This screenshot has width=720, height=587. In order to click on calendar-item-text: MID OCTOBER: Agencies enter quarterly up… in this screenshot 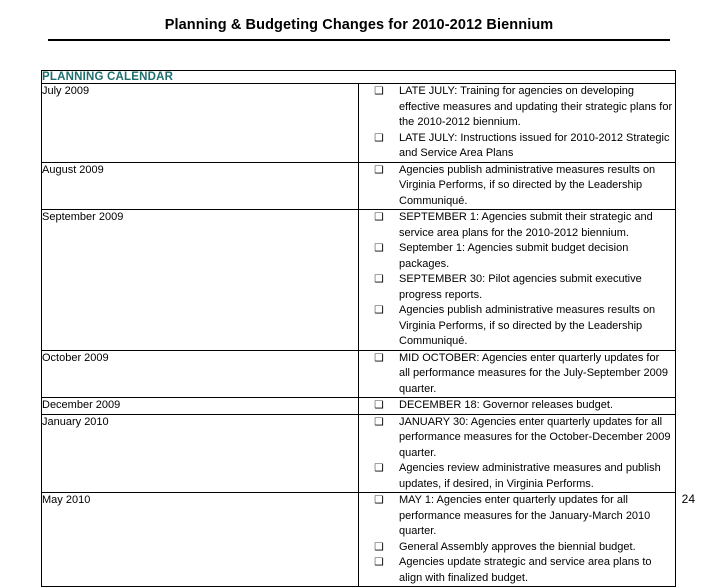, I will do `click(534, 373)`.